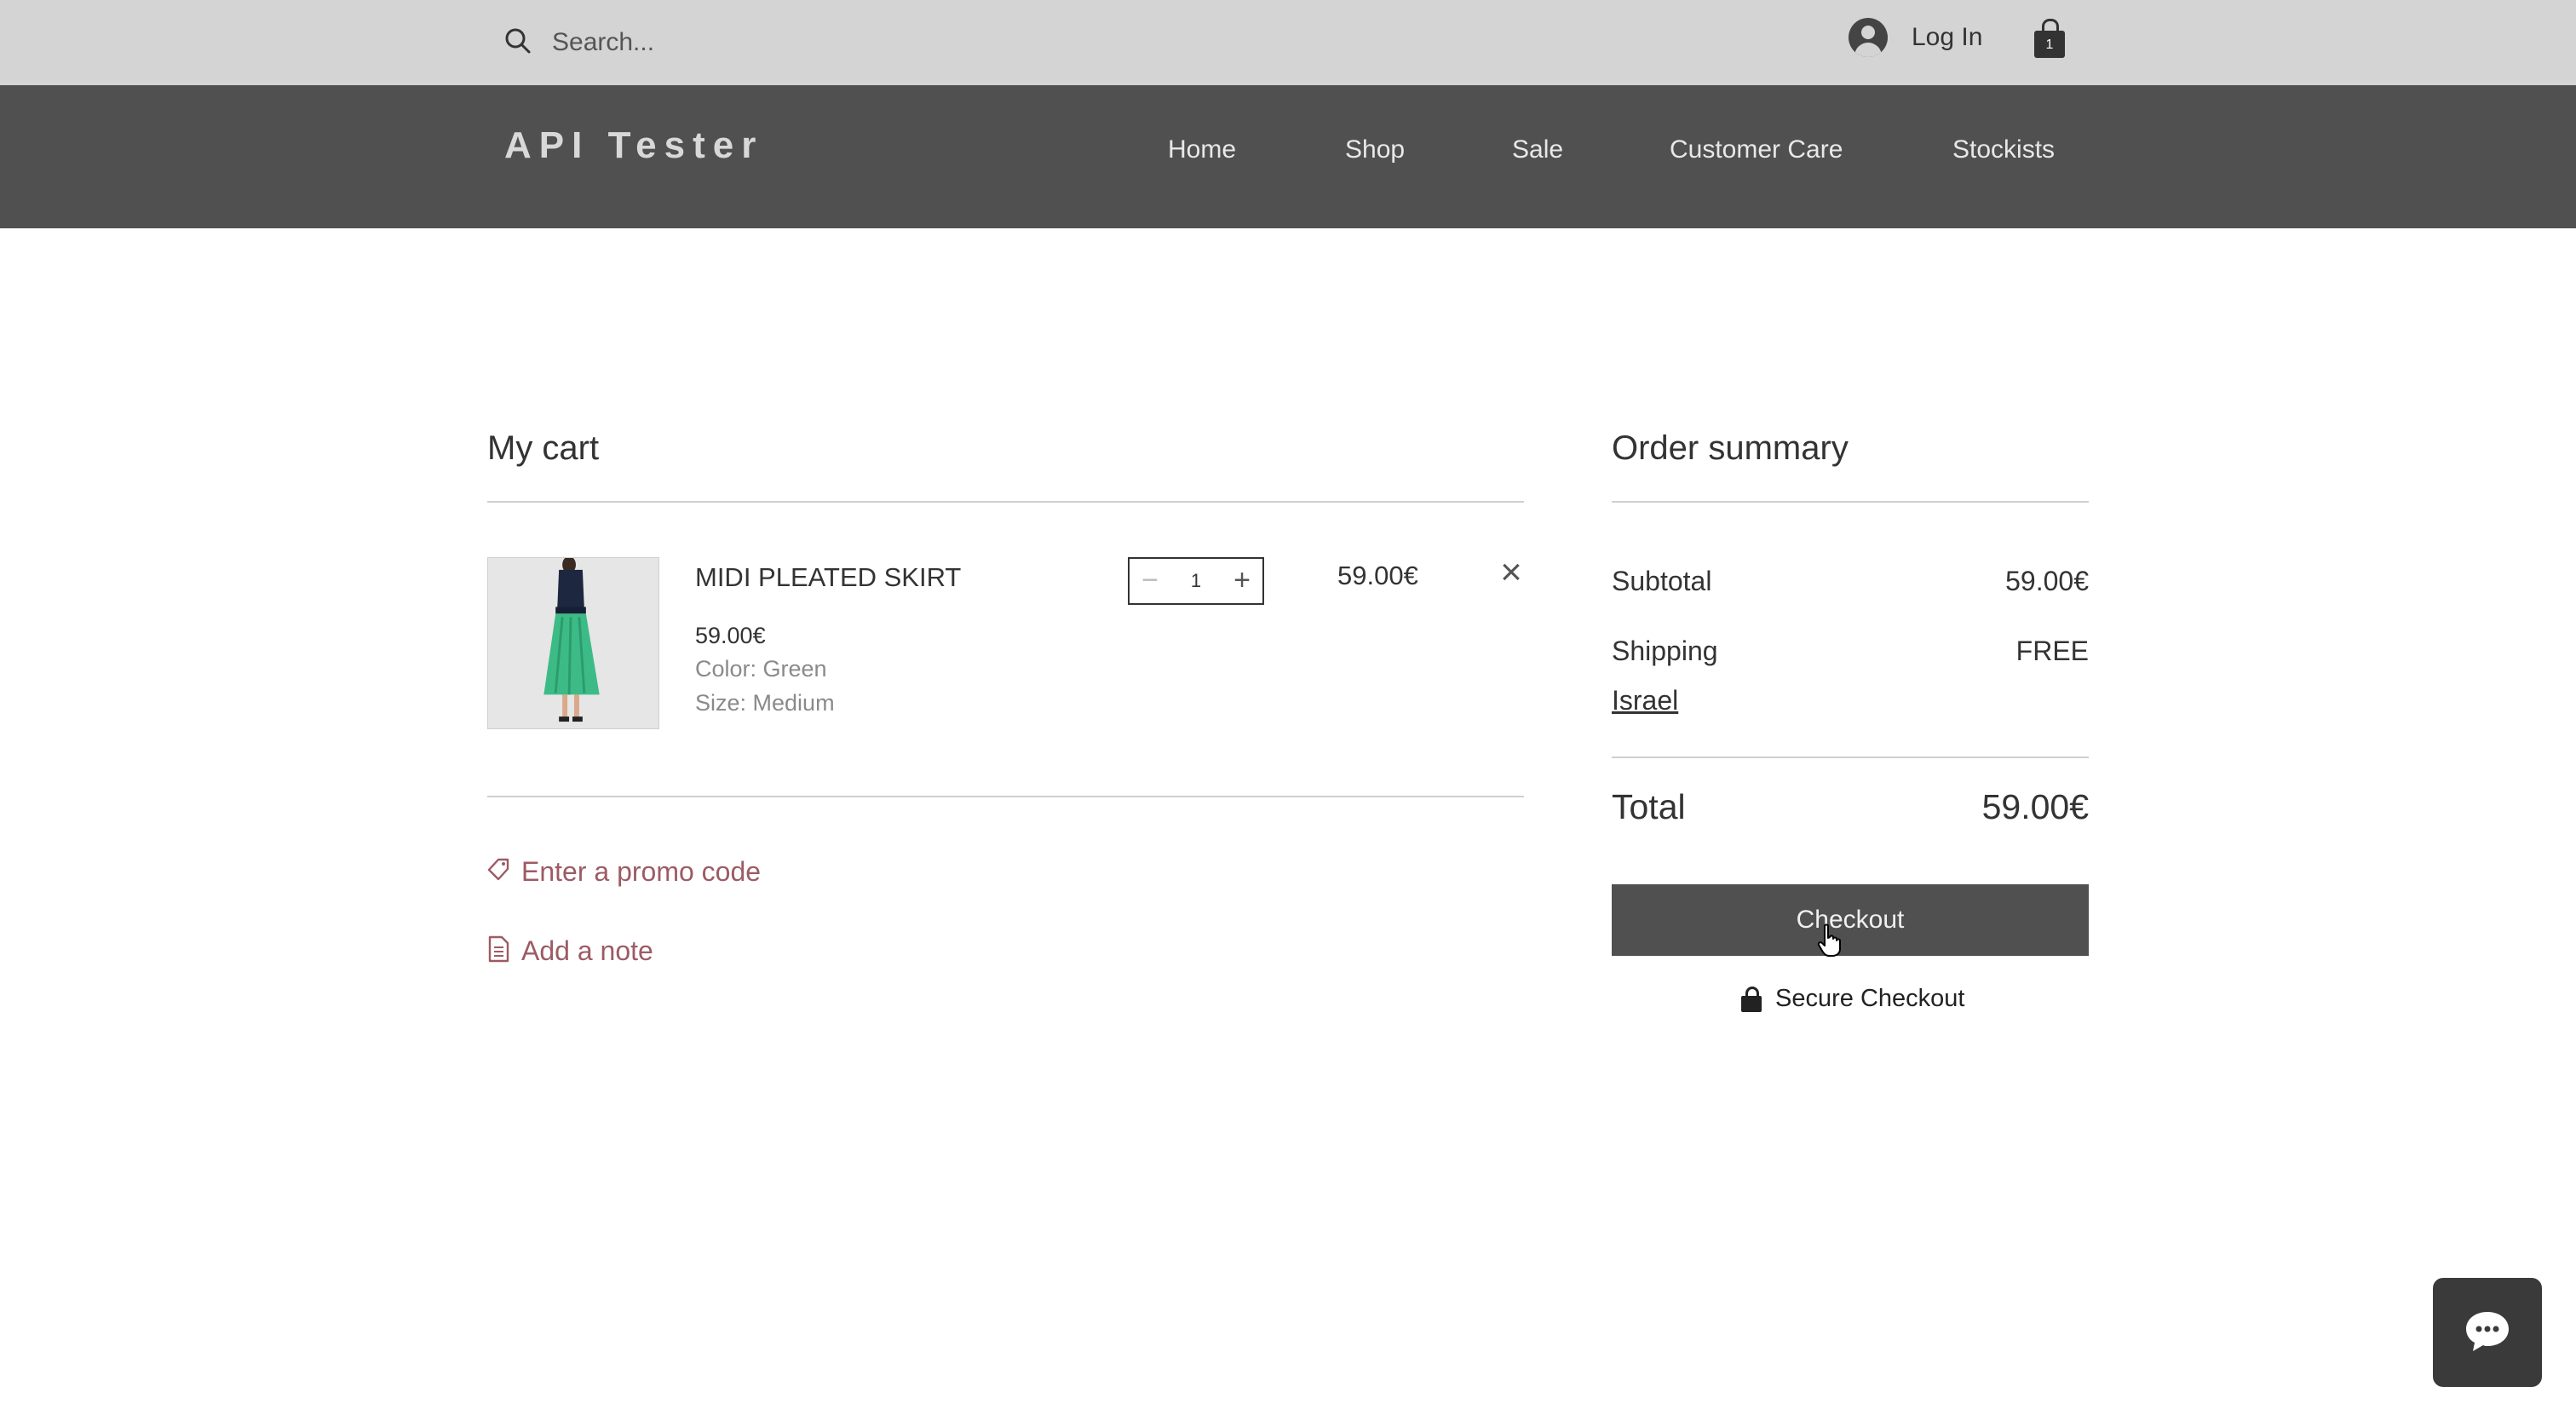 The height and width of the screenshot is (1421, 2576). What do you see at coordinates (765, 703) in the screenshot?
I see `product-size: Size: Medium` at bounding box center [765, 703].